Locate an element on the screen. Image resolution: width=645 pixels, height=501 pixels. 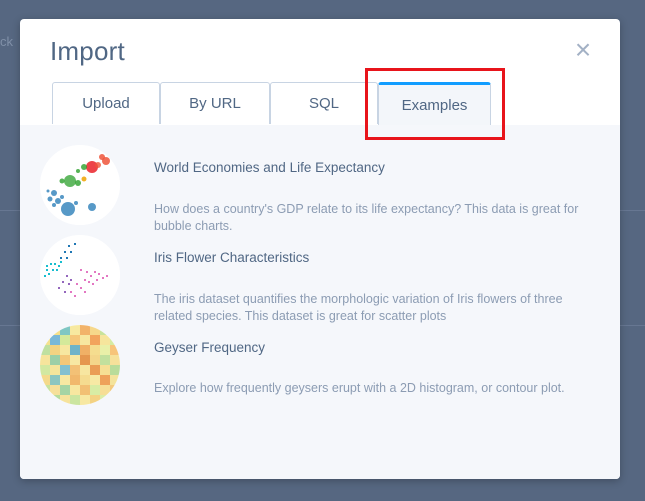
histogram-2d-thumbnail is located at coordinates (80, 365).